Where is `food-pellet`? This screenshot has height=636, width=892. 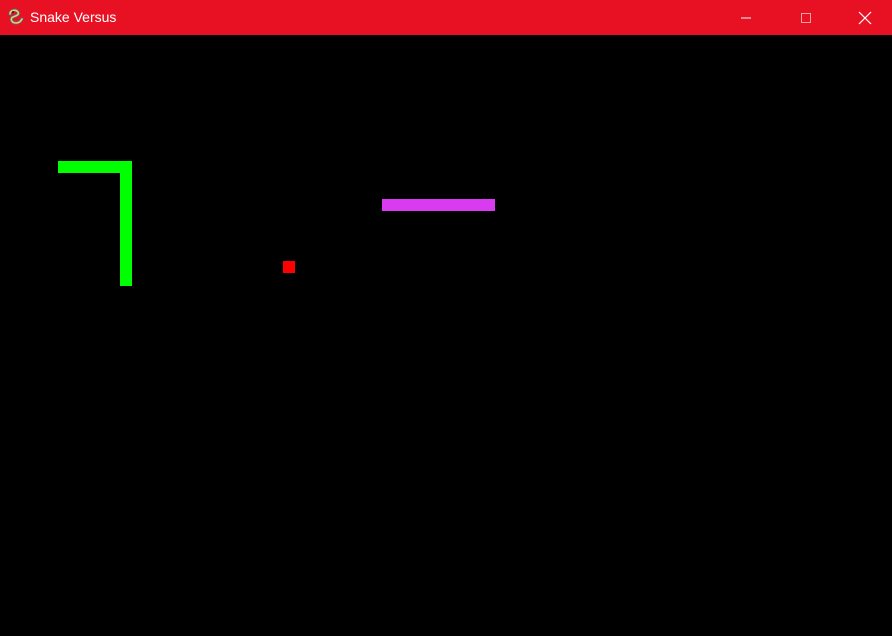 food-pellet is located at coordinates (289, 267).